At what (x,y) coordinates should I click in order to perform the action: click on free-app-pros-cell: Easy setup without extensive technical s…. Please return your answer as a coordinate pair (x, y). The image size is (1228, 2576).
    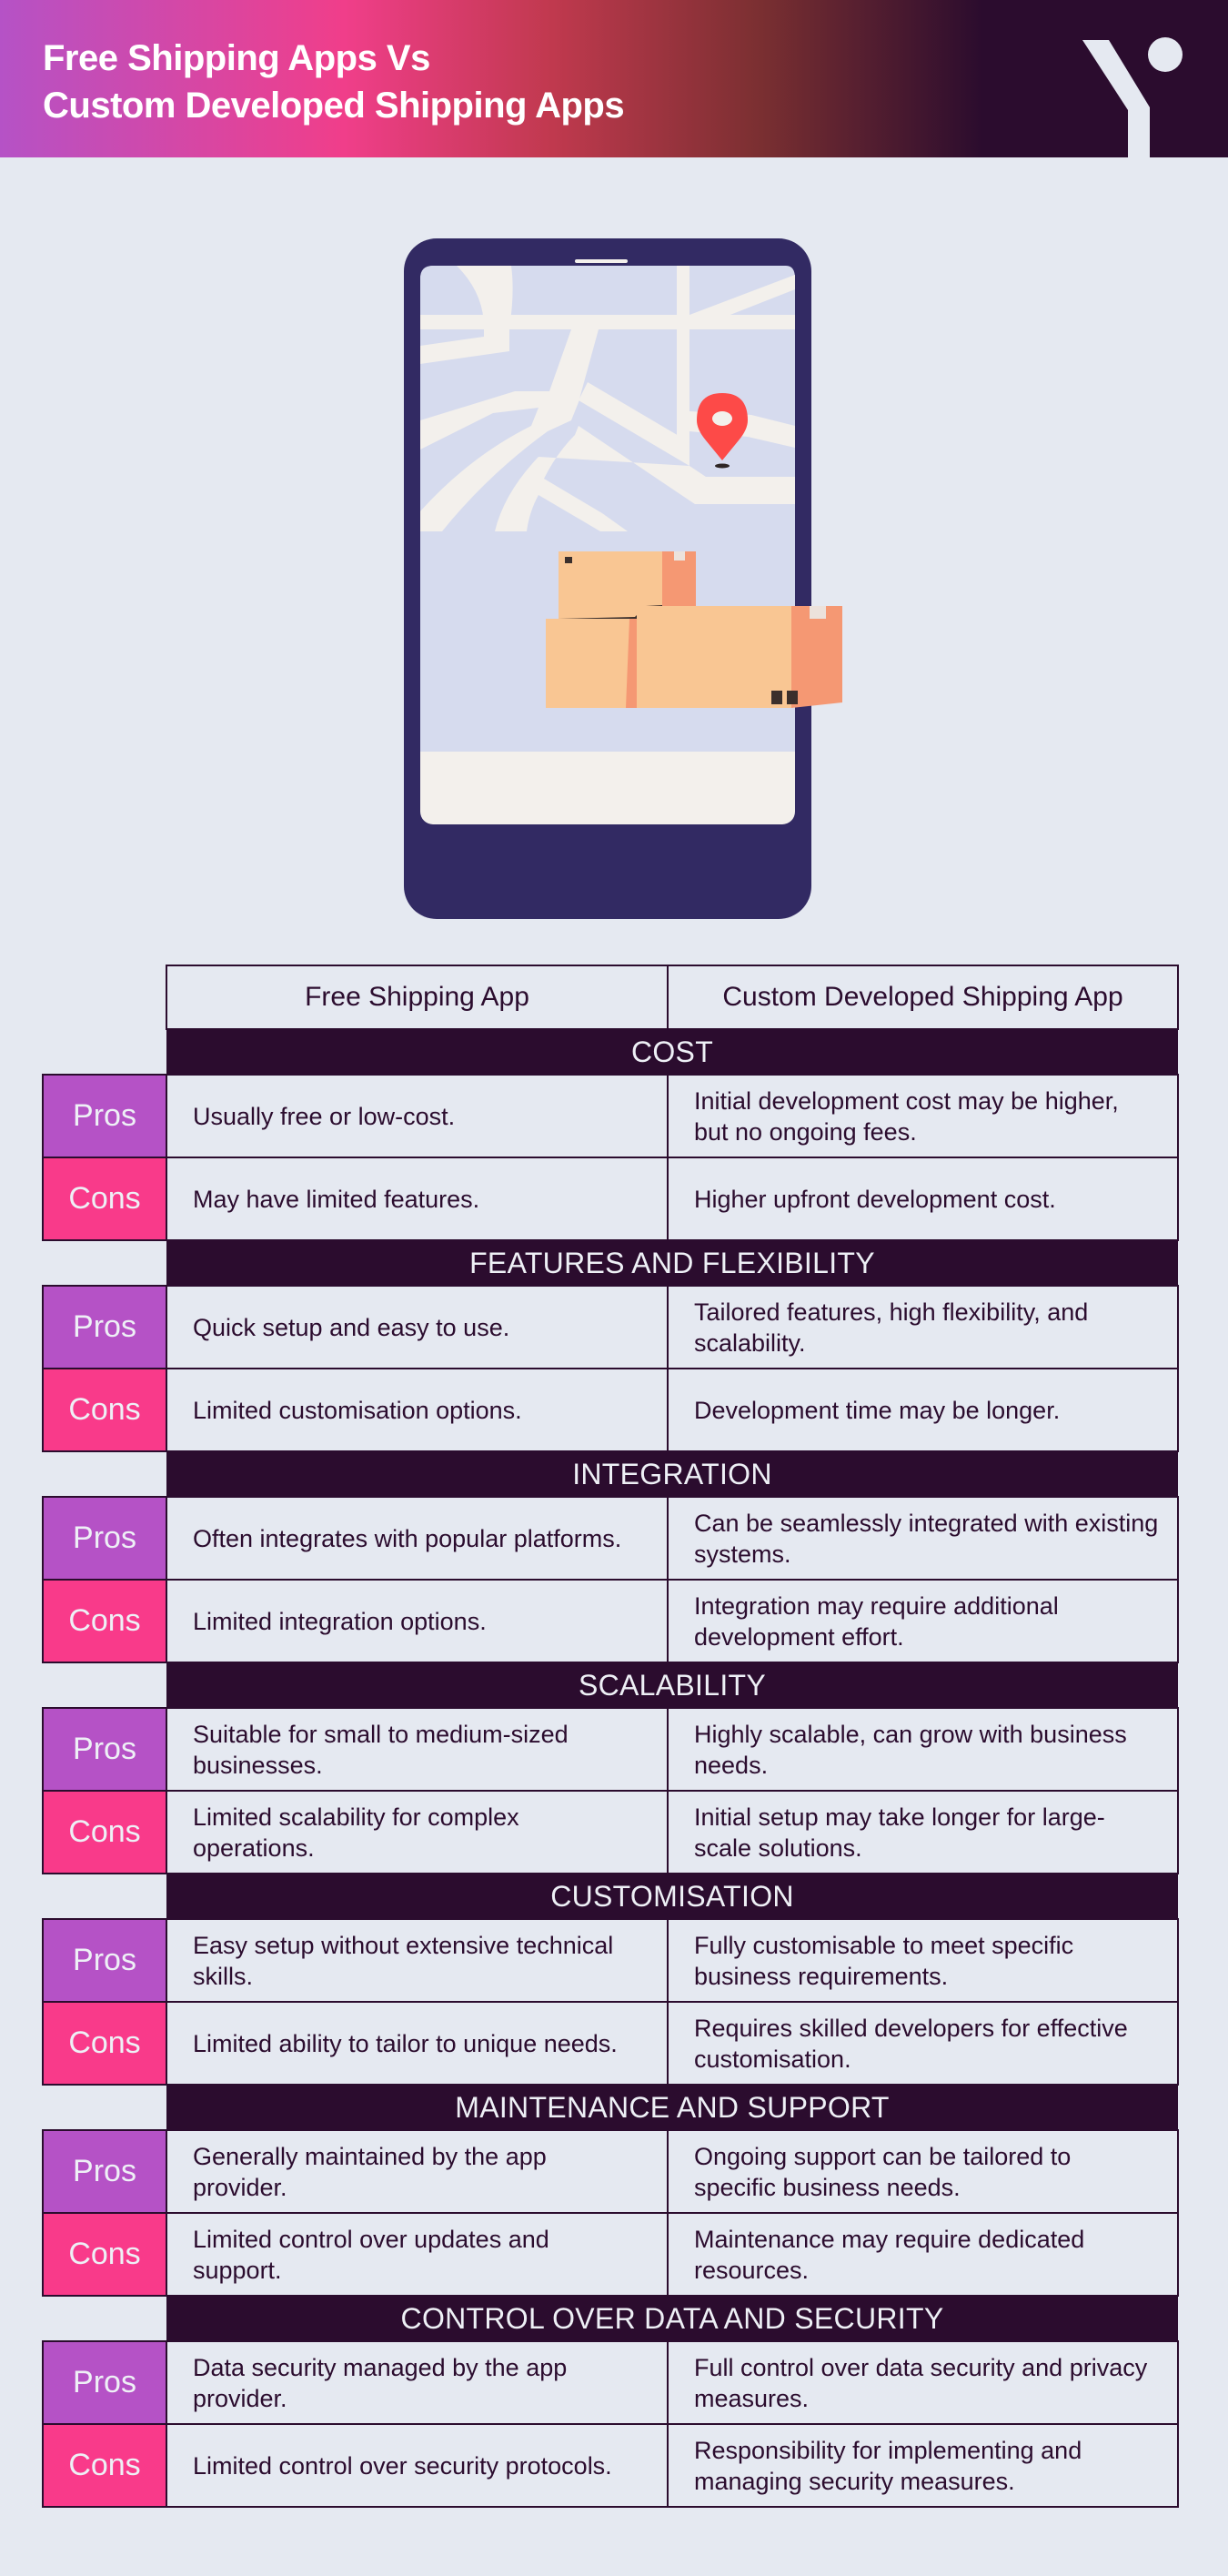
    Looking at the image, I should click on (418, 1961).